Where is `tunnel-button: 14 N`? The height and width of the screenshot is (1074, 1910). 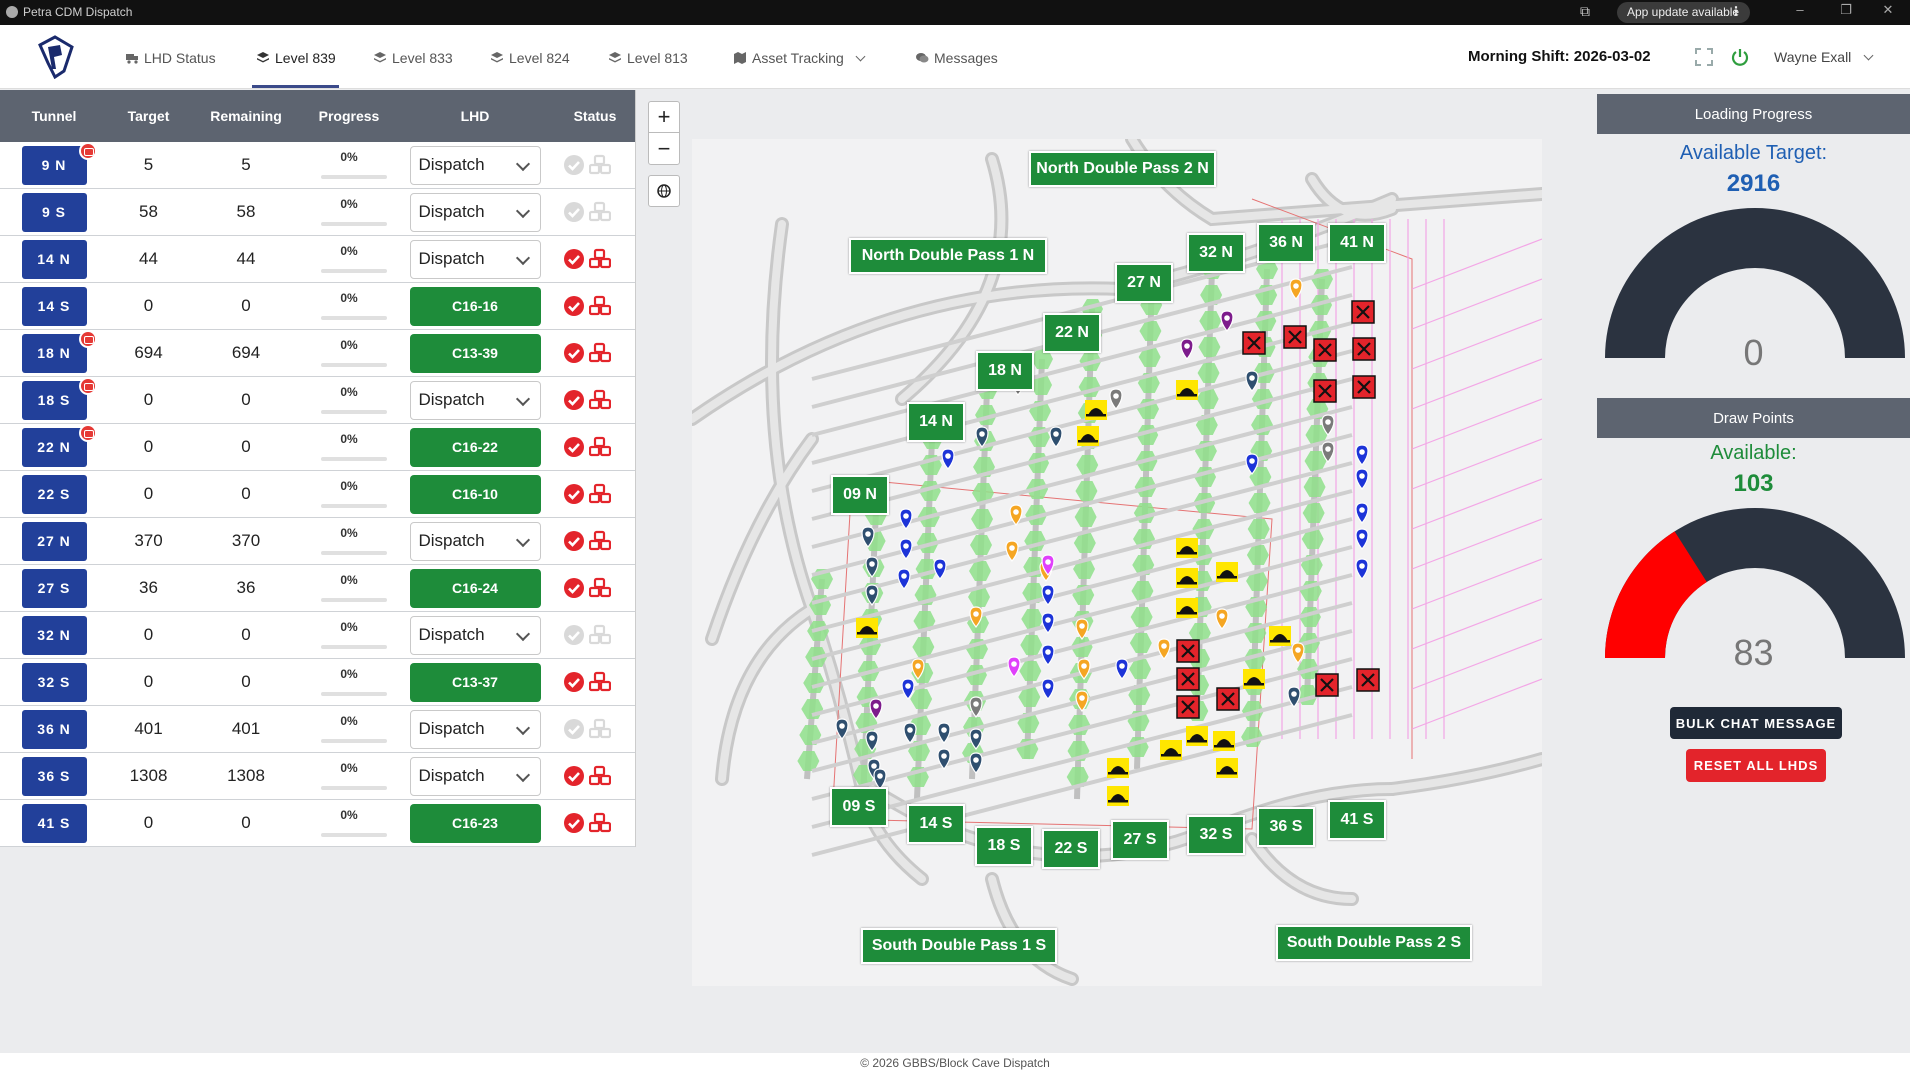 tunnel-button: 14 N is located at coordinates (54, 259).